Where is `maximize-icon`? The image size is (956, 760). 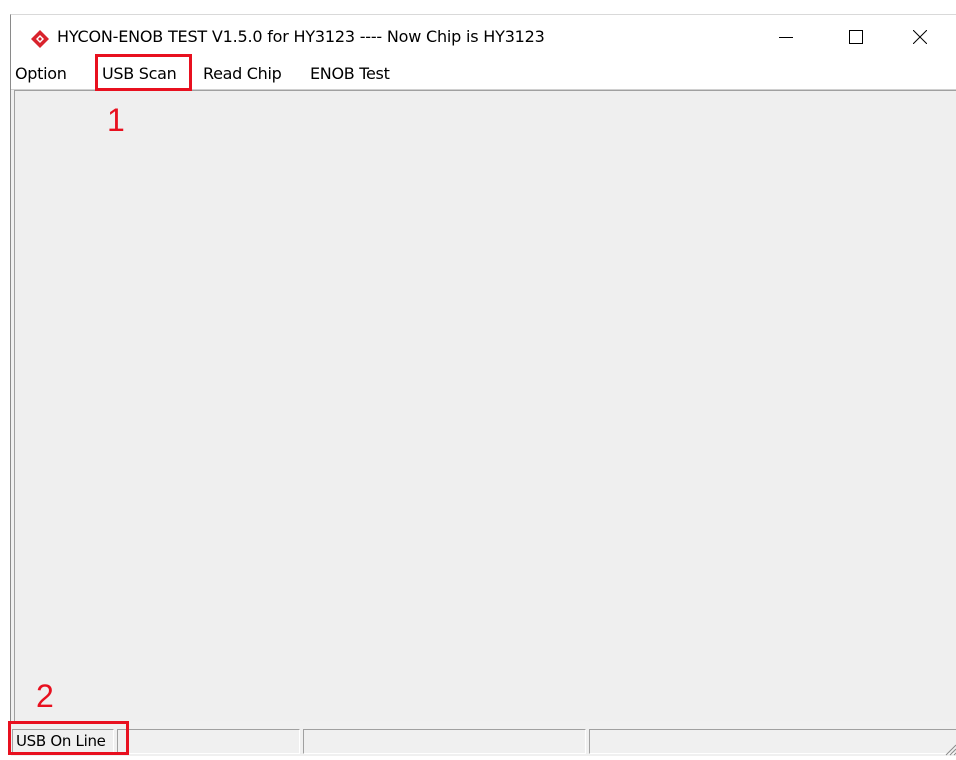 maximize-icon is located at coordinates (856, 37).